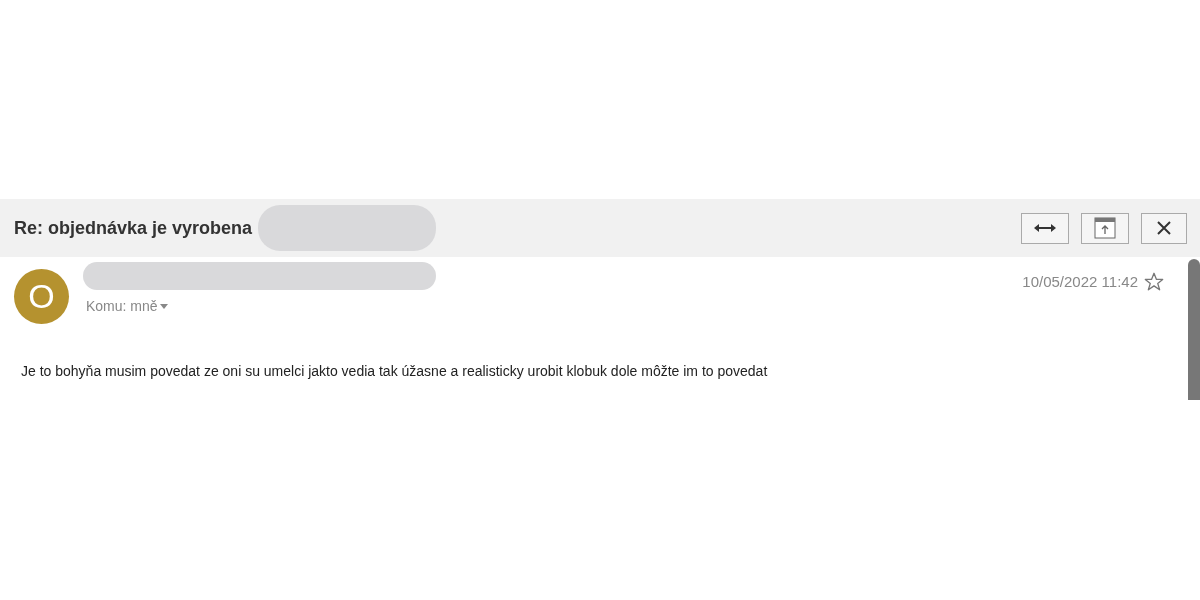  Describe the element at coordinates (1154, 281) in the screenshot. I see `star-icon` at that location.